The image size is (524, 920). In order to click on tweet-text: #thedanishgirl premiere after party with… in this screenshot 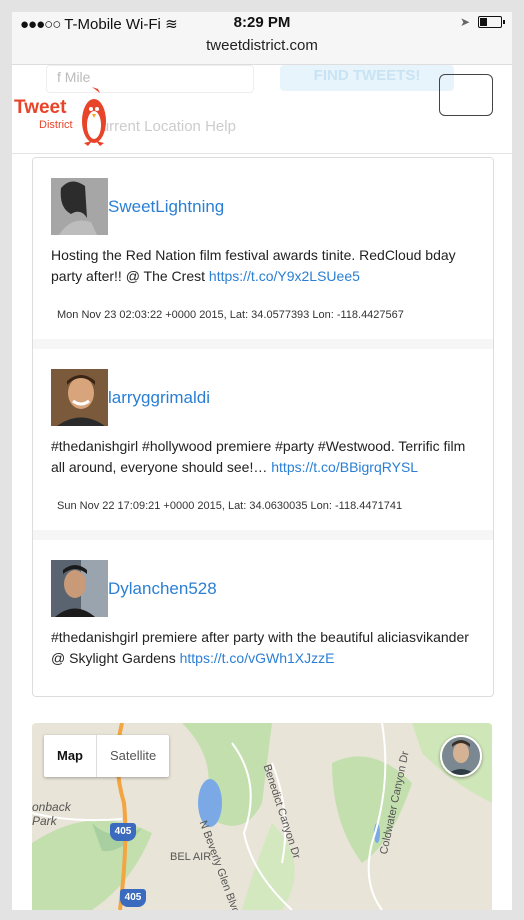, I will do `click(263, 648)`.